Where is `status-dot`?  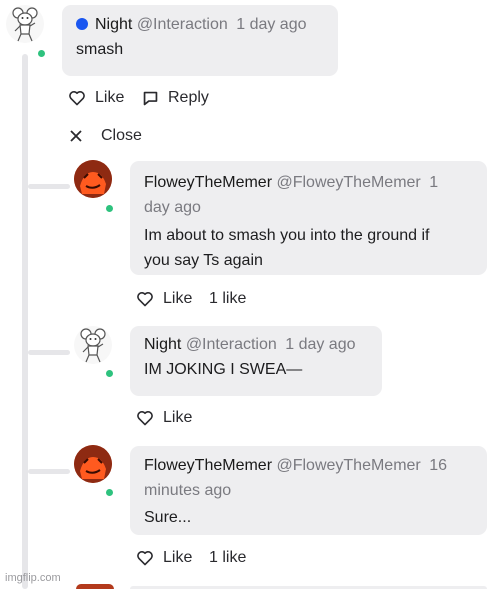 status-dot is located at coordinates (82, 24).